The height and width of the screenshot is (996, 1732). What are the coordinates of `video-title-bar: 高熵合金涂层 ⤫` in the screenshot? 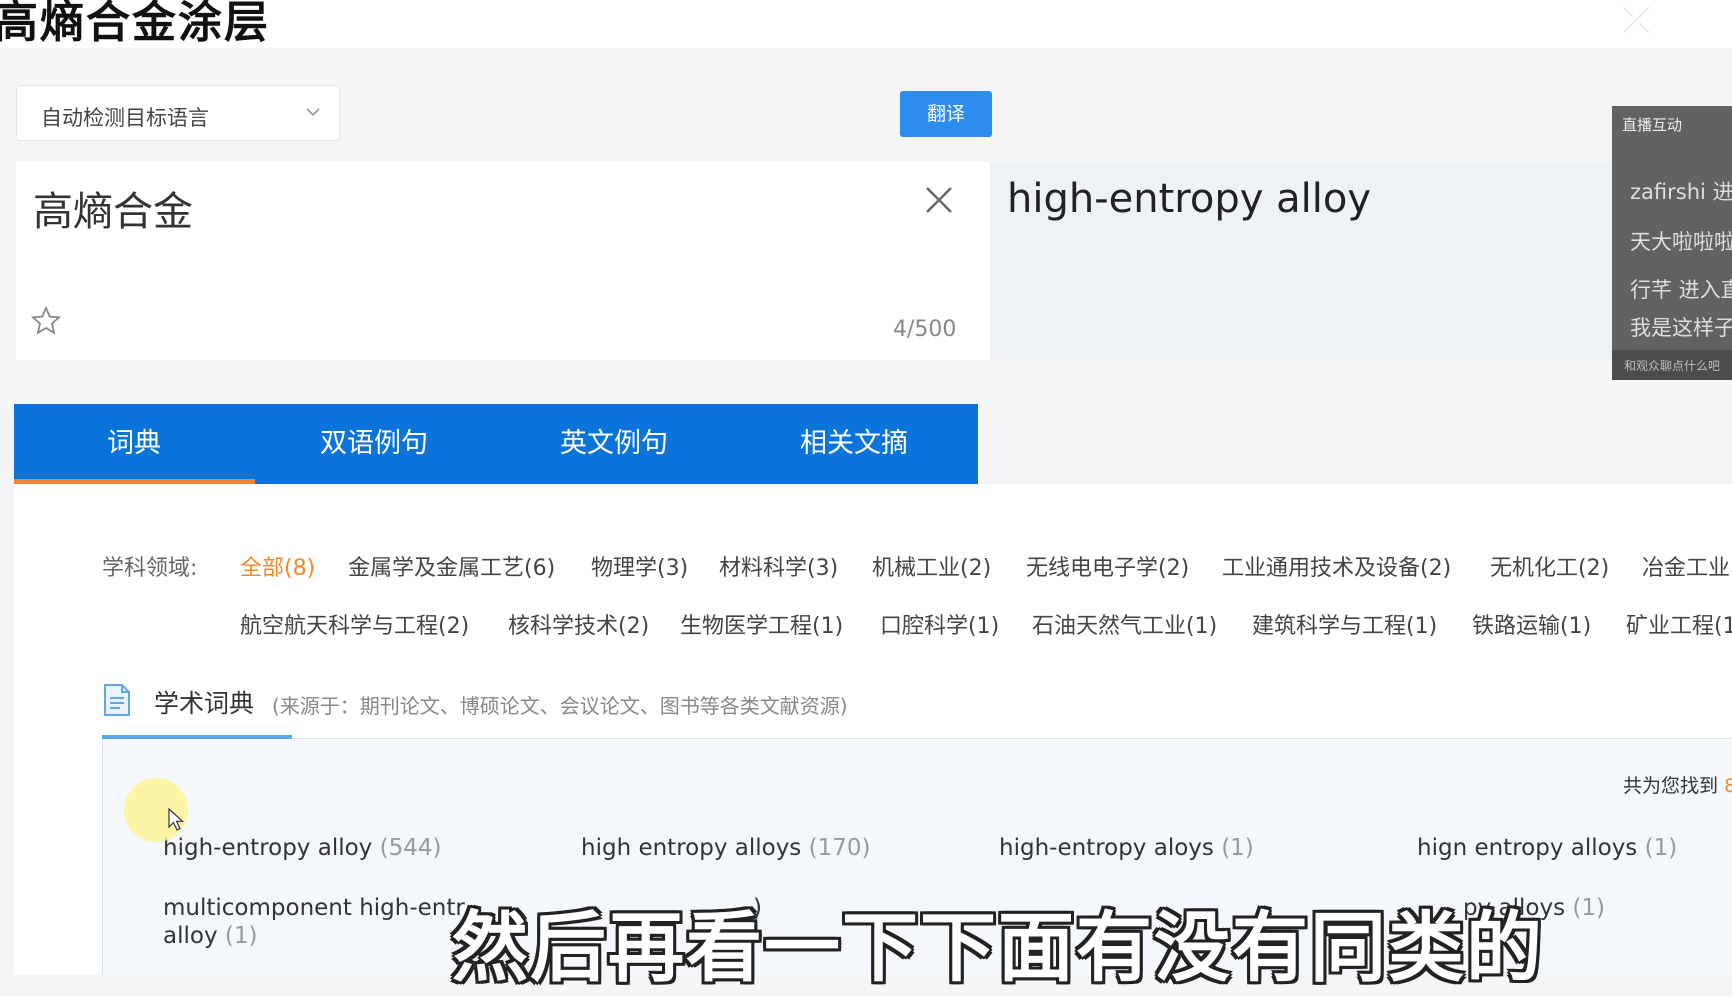 It's located at (866, 24).